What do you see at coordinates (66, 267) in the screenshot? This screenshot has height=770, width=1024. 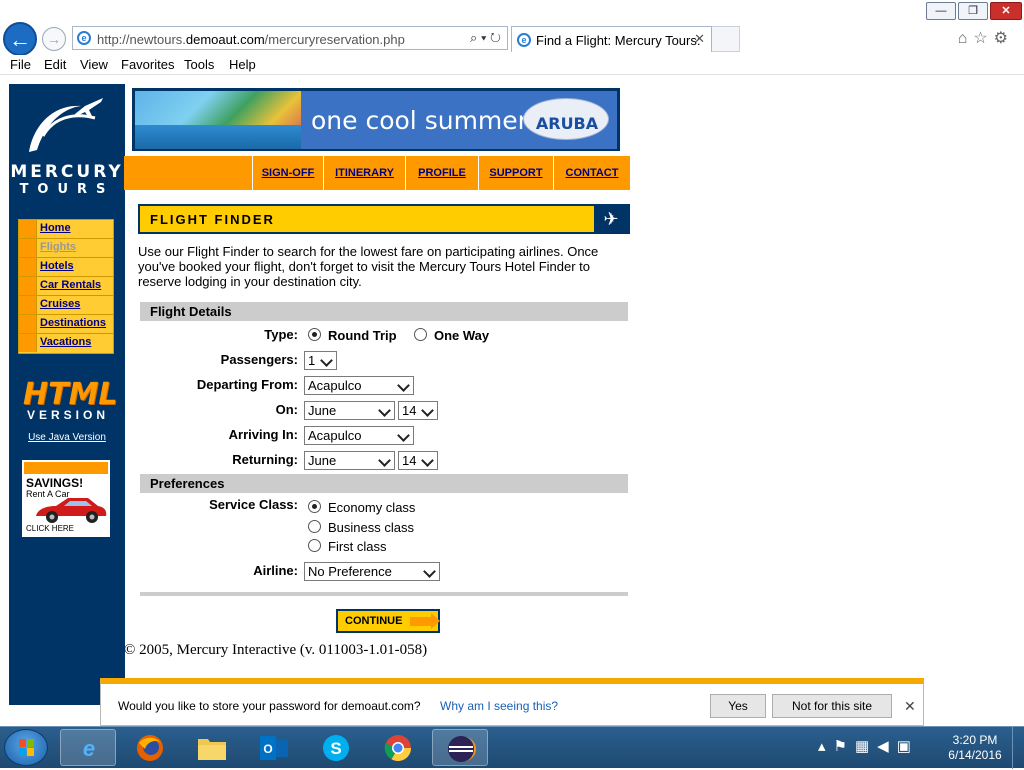 I see `sidebar-item-hotels: Hotels` at bounding box center [66, 267].